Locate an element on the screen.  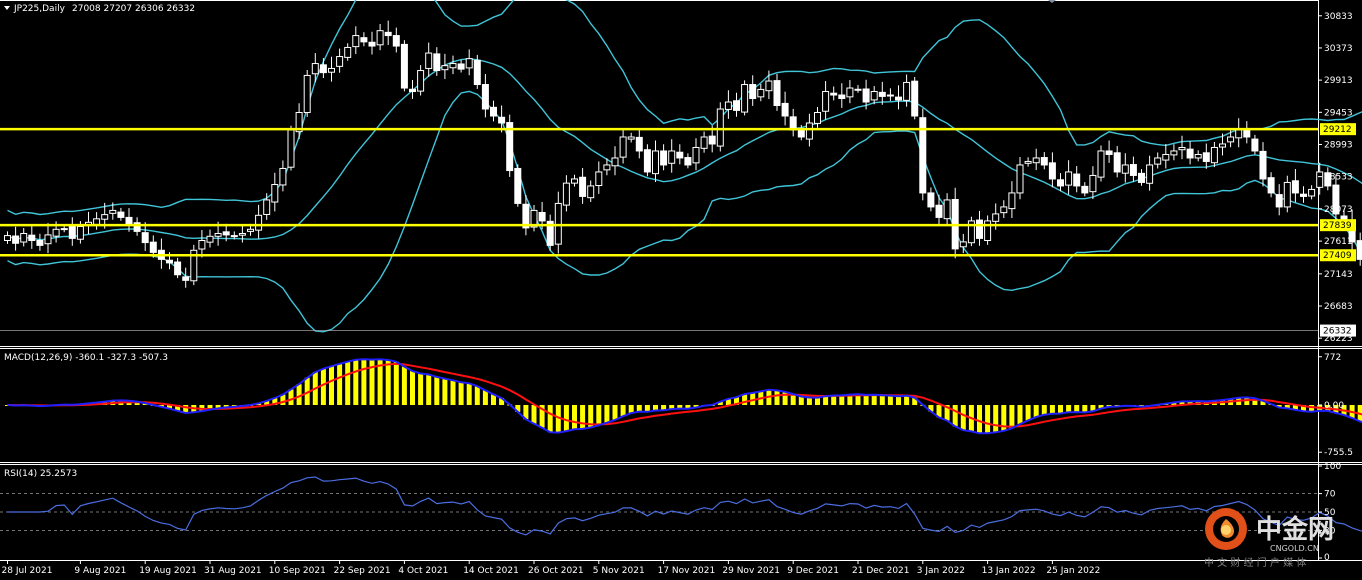
x-tick-label: 14 Oct 2021 is located at coordinates (491, 571).